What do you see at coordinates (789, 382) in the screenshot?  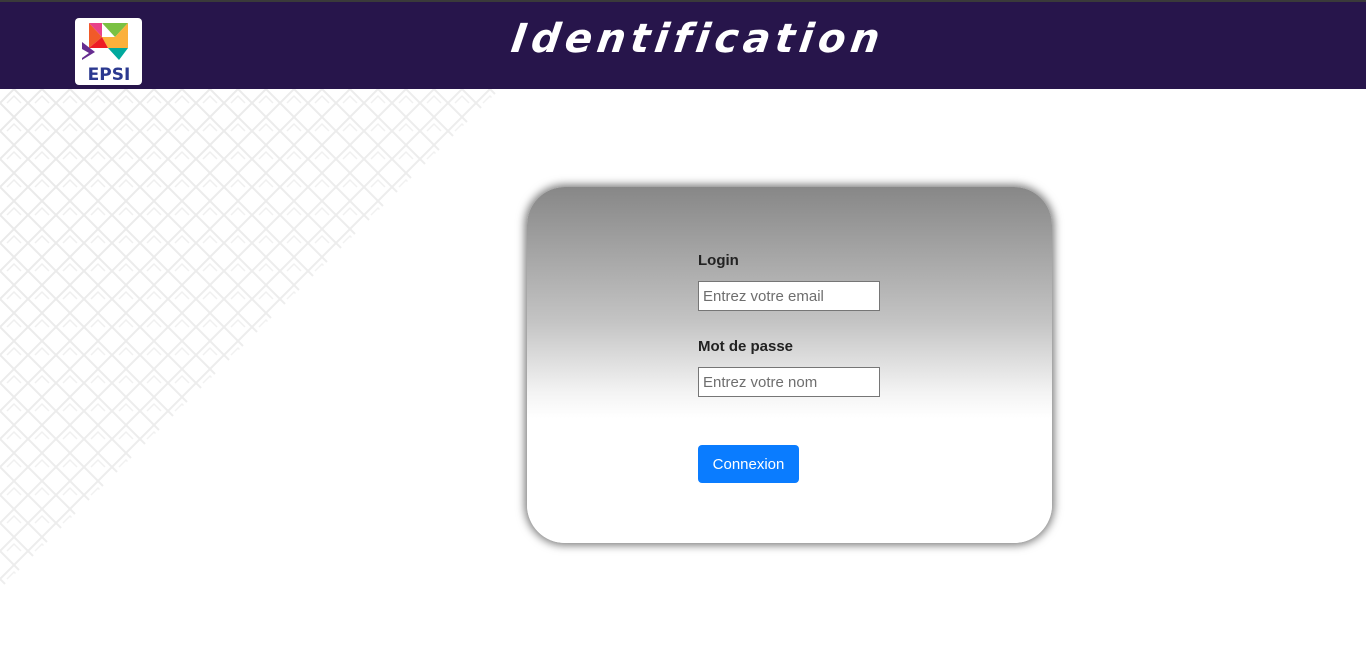 I see `password-field` at bounding box center [789, 382].